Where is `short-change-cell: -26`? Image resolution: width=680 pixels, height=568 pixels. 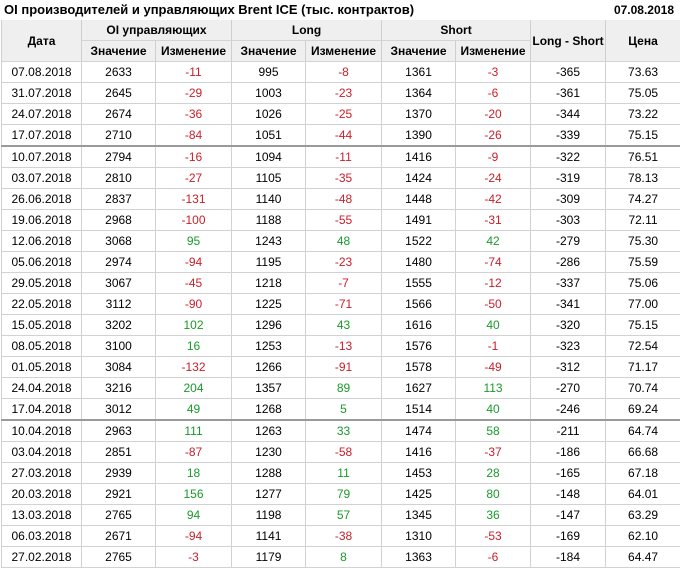
short-change-cell: -26 is located at coordinates (493, 136).